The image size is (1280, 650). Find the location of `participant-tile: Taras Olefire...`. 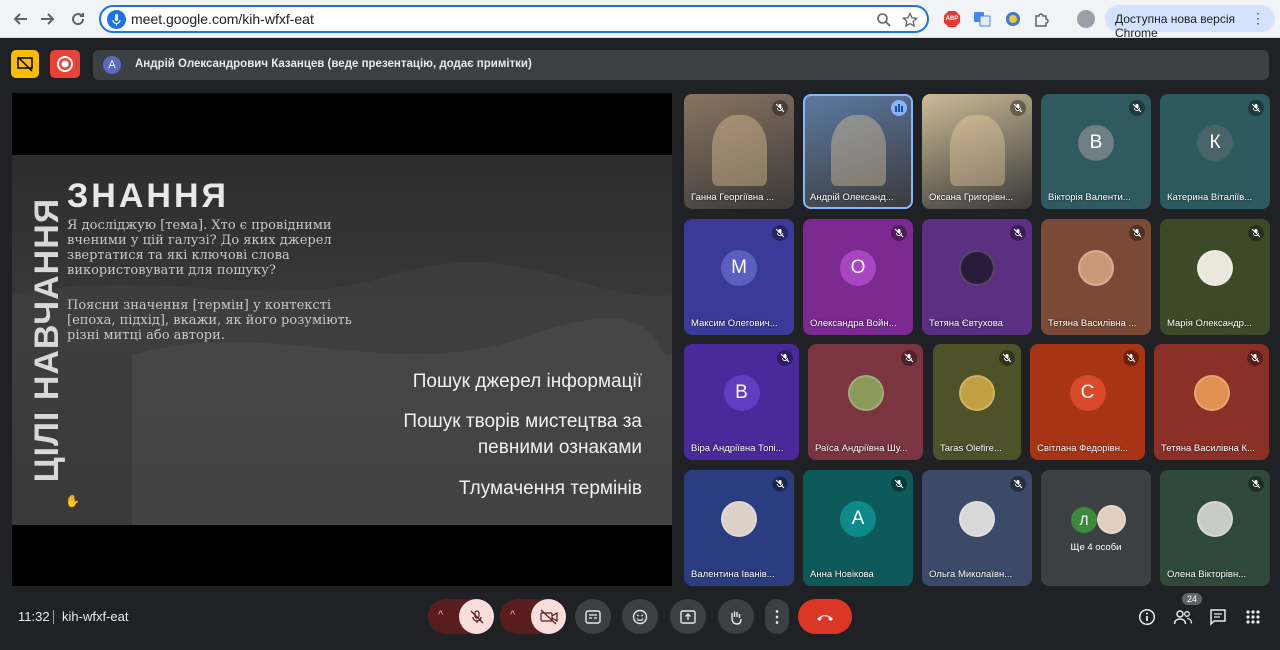

participant-tile: Taras Olefire... is located at coordinates (977, 402).